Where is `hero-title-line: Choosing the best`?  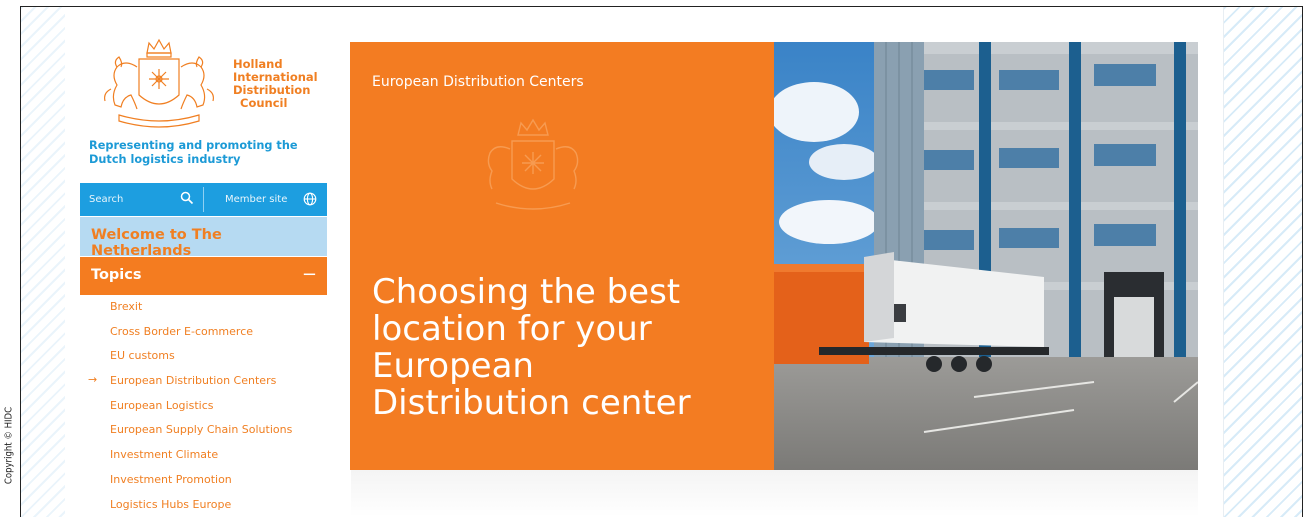 hero-title-line: Choosing the best is located at coordinates (569, 292).